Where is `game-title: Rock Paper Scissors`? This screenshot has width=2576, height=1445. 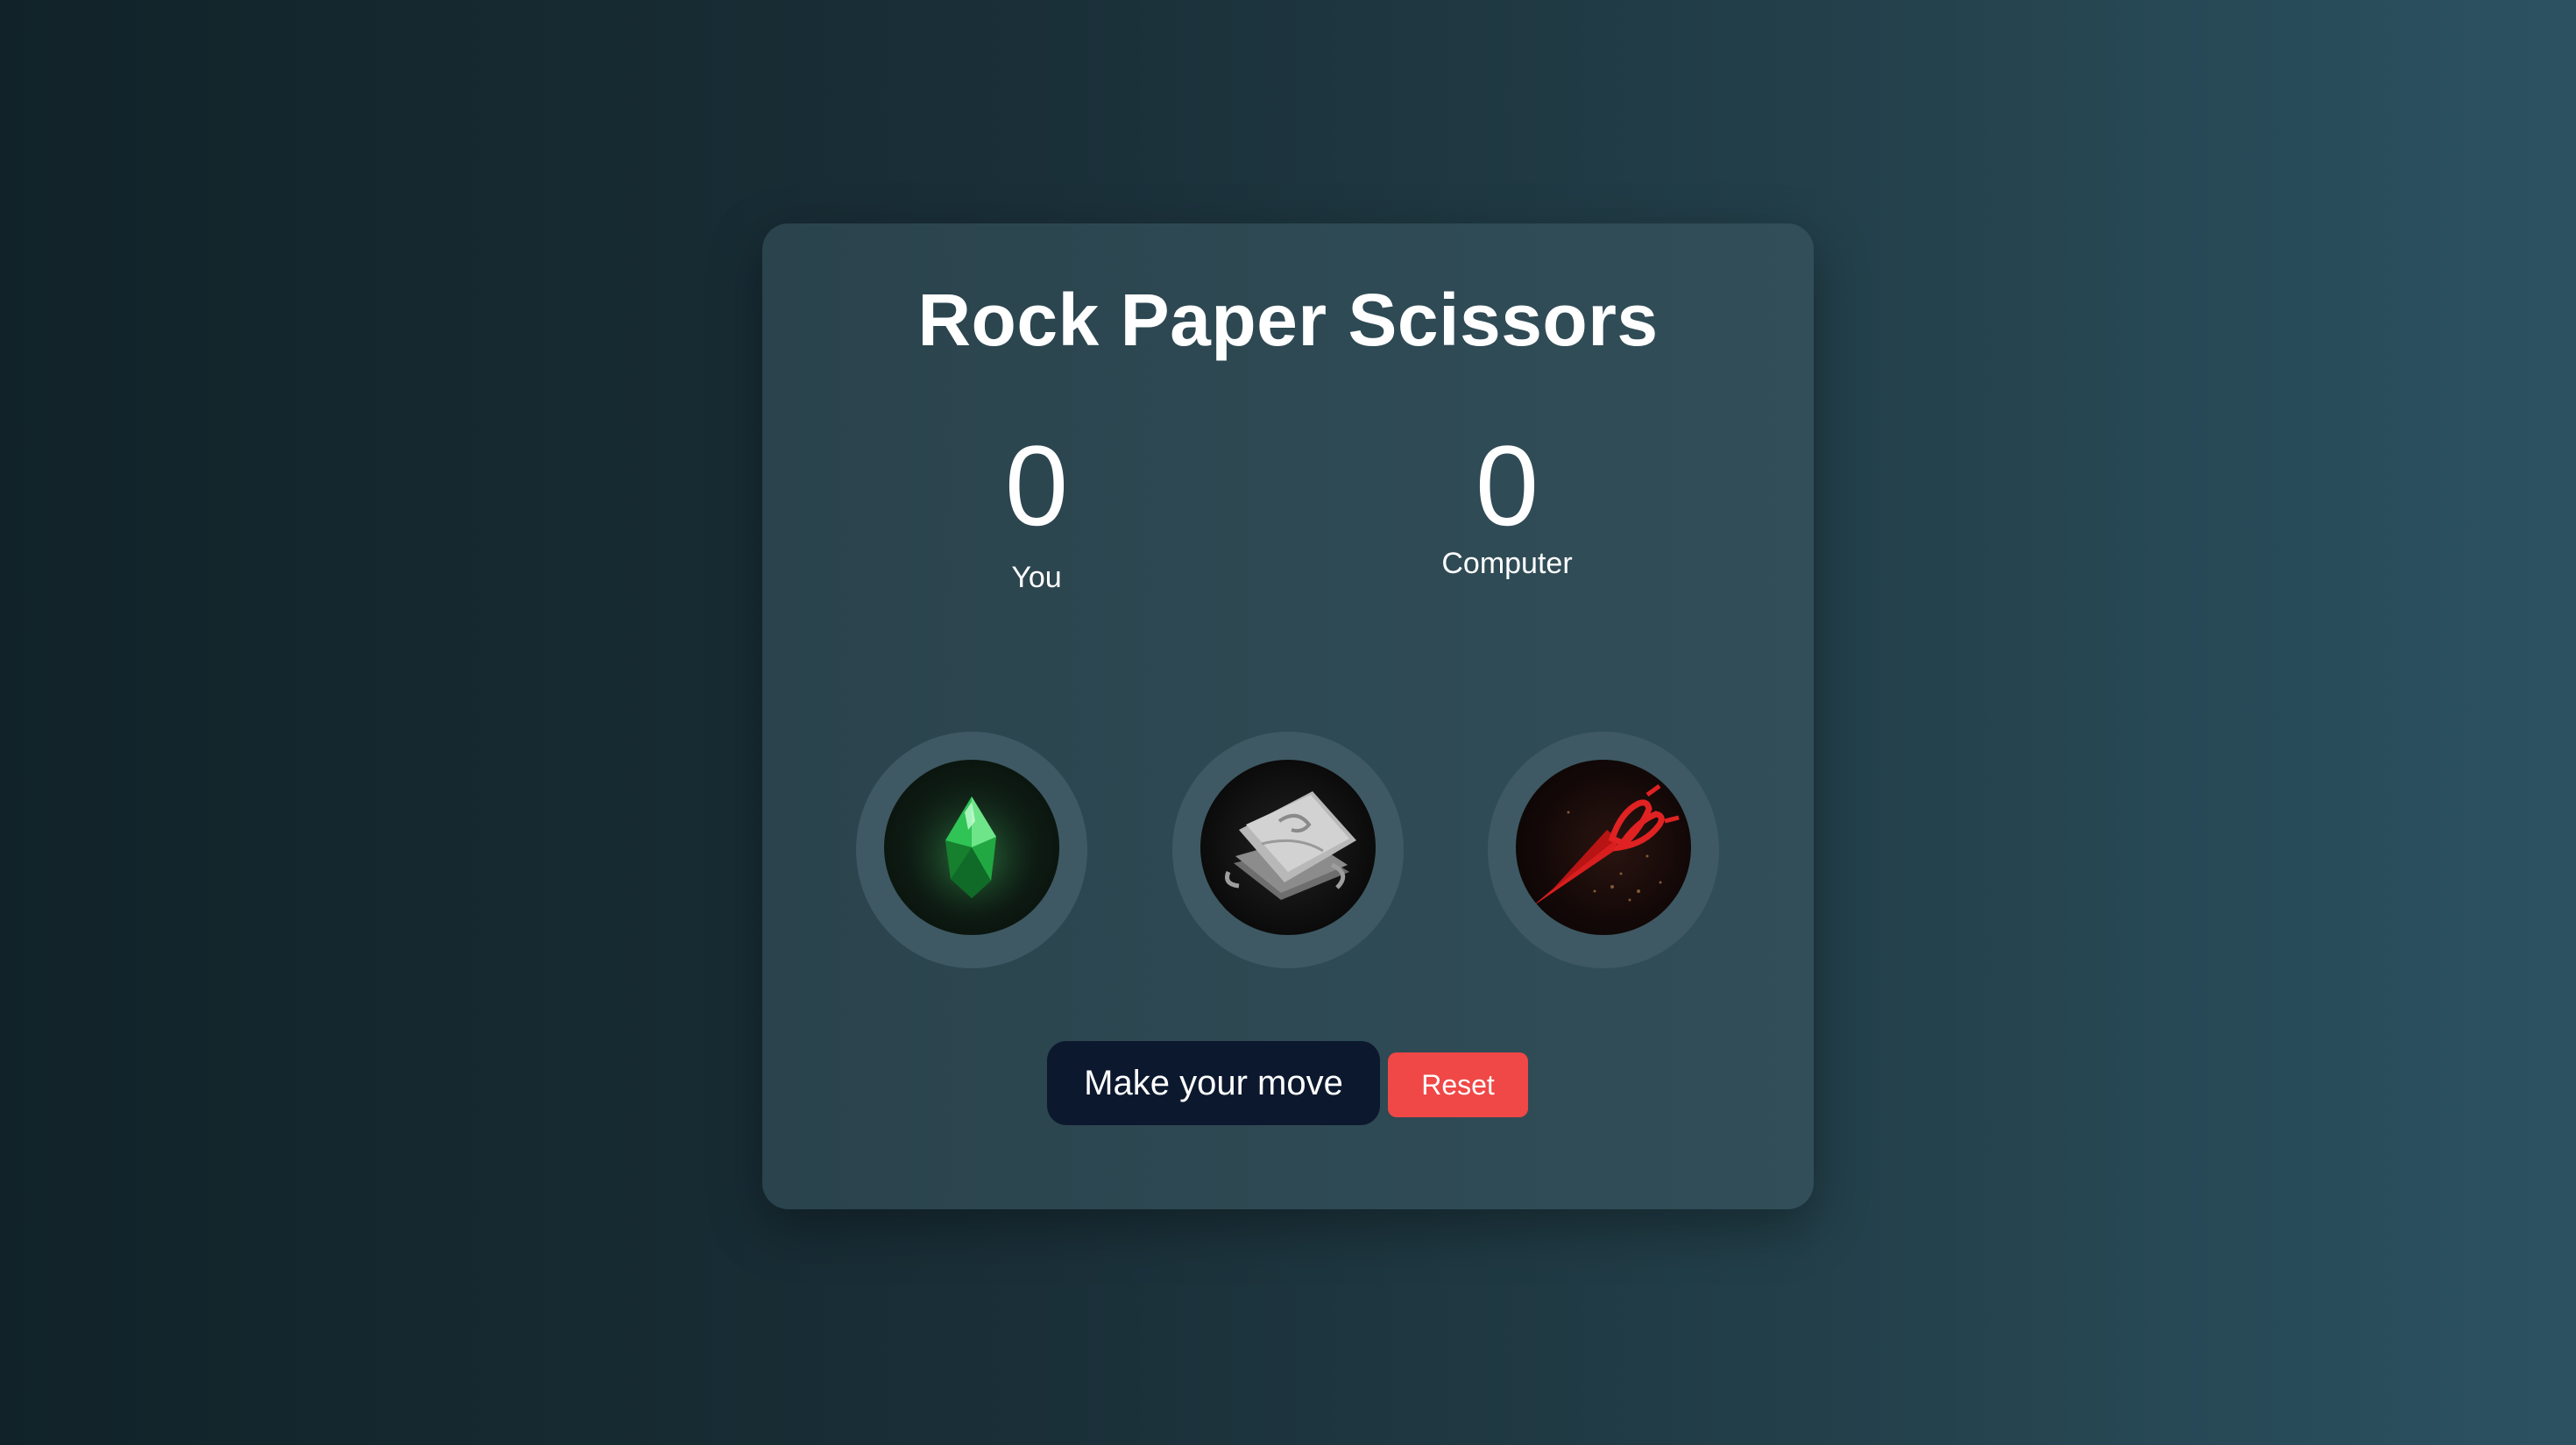
game-title: Rock Paper Scissors is located at coordinates (1288, 320).